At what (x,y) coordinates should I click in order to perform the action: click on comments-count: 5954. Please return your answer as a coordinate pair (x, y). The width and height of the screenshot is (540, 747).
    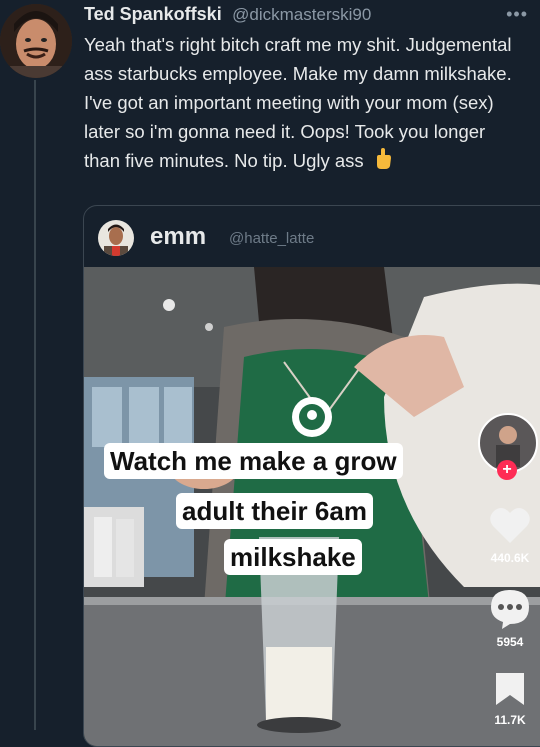
    Looking at the image, I should click on (510, 642).